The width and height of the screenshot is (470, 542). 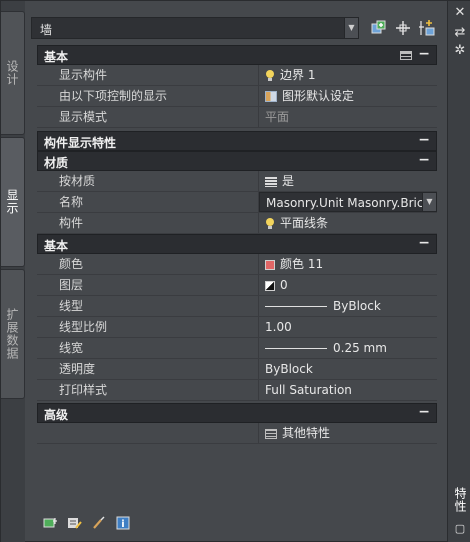 I want to click on property-row: 由以下项控制的显示 图形默认设定, so click(x=237, y=96).